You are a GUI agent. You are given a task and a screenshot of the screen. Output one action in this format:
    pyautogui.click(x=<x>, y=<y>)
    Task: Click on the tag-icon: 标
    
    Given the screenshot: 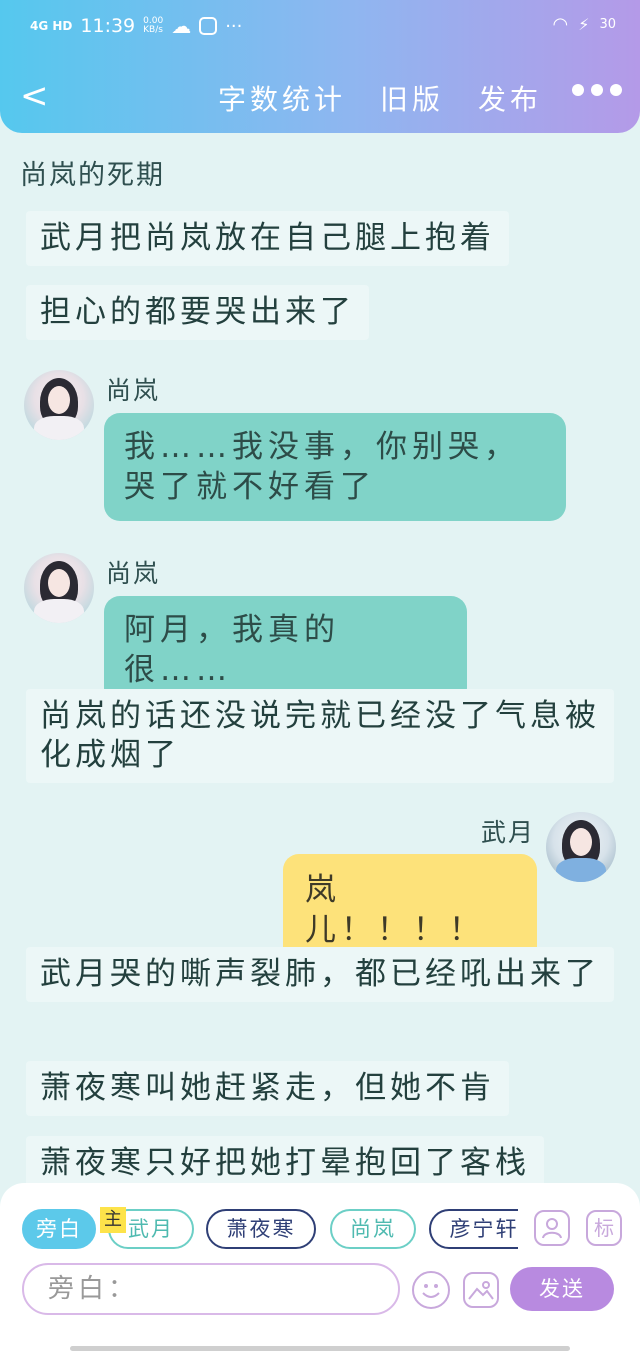 What is the action you would take?
    pyautogui.click(x=604, y=1228)
    